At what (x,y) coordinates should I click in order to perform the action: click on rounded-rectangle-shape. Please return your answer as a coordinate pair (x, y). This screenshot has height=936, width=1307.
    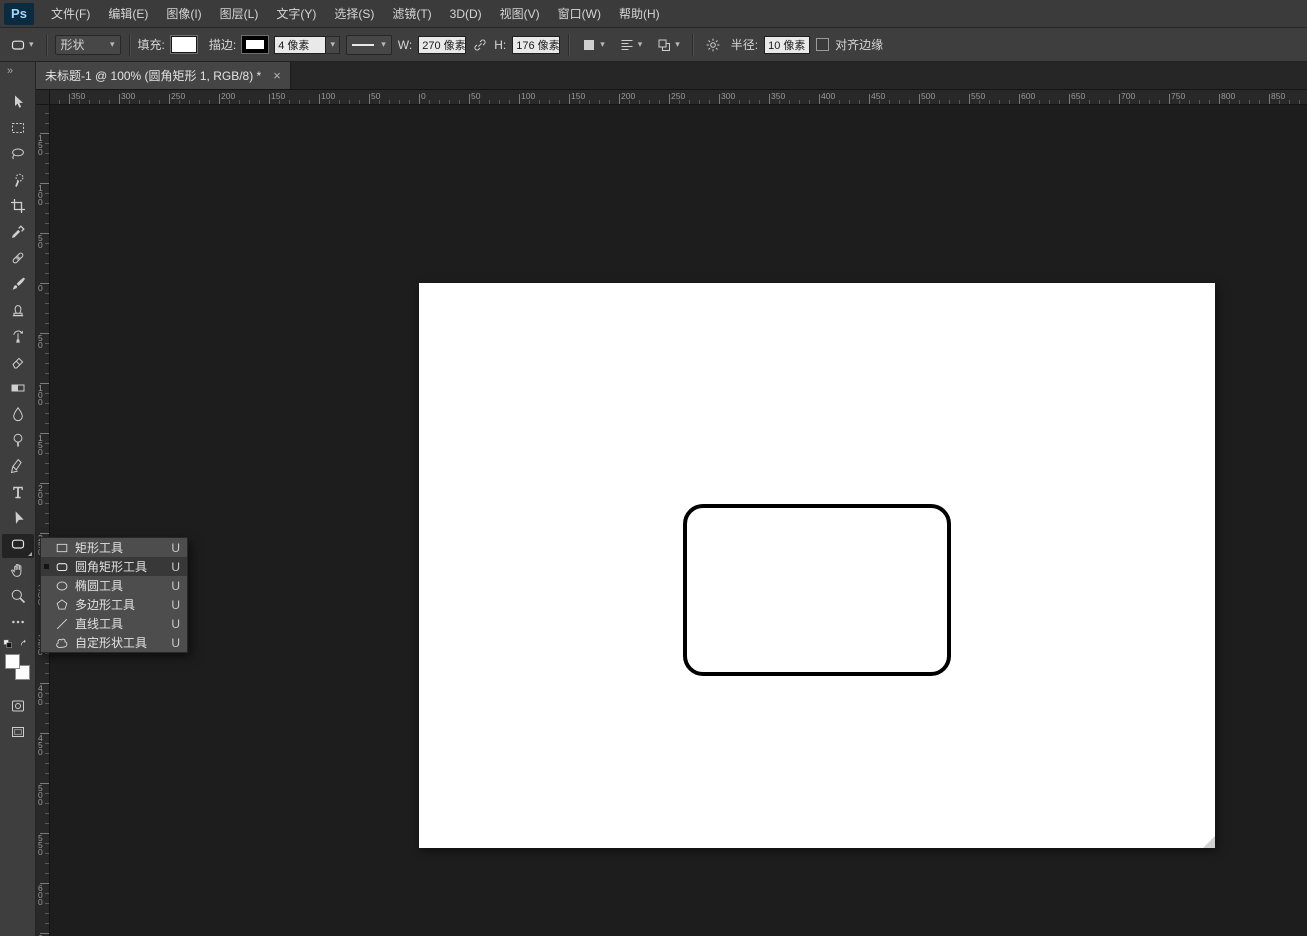
    Looking at the image, I should click on (817, 590).